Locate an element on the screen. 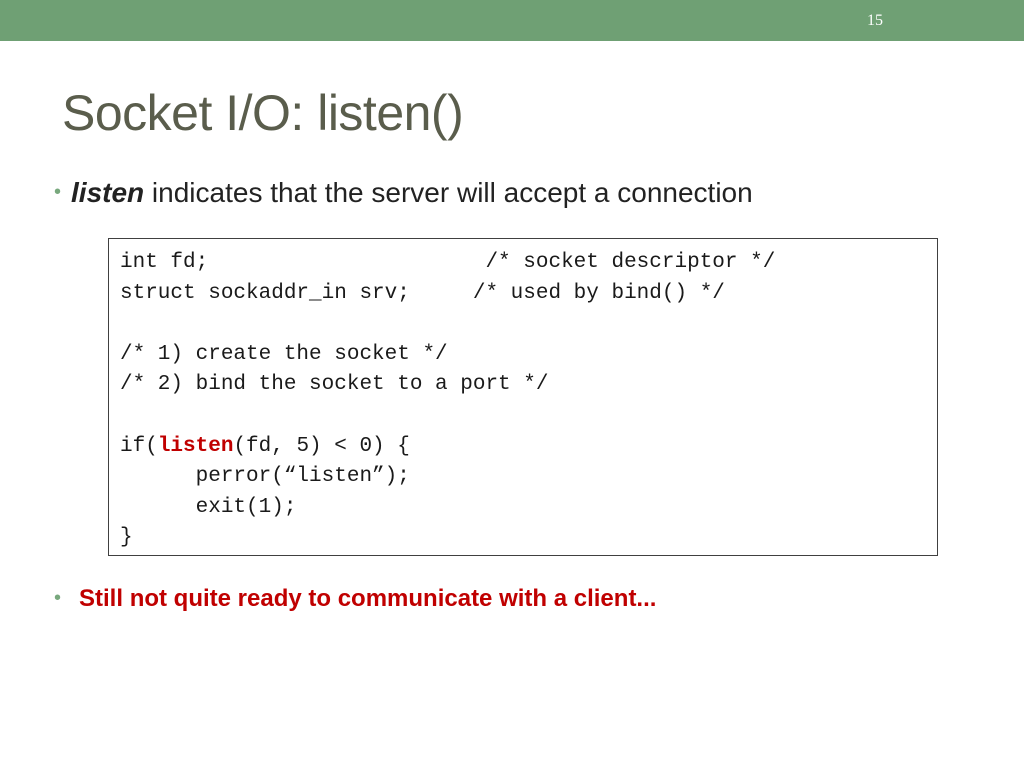  slide-title: Socket I/O: listen() is located at coordinates (263, 113).